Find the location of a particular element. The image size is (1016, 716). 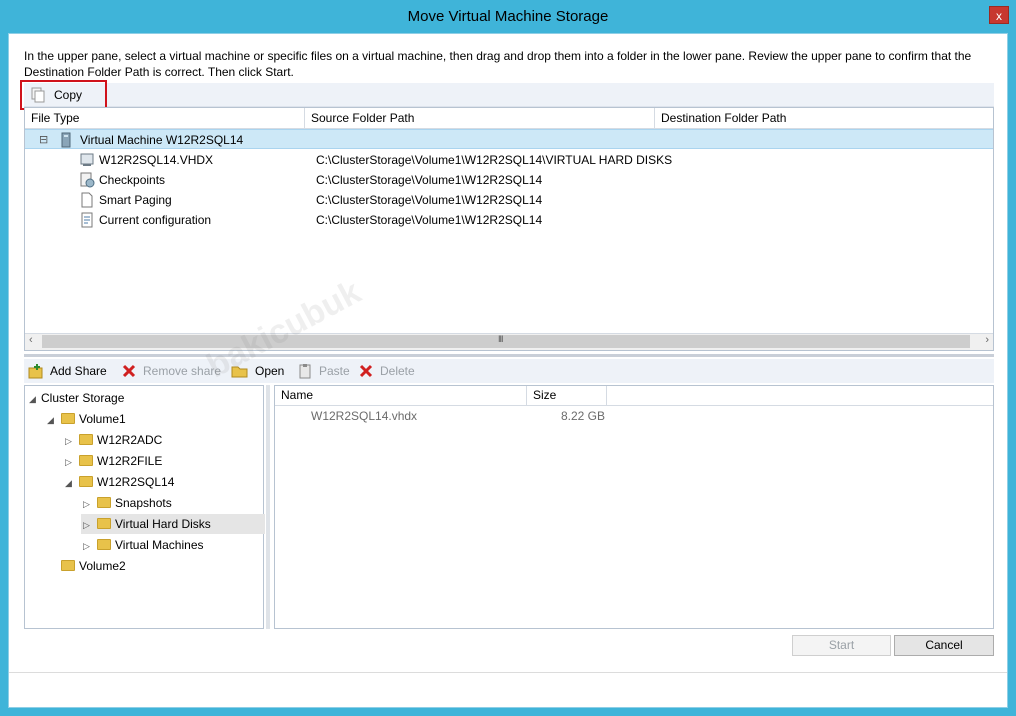

remove-share-button: Remove share is located at coordinates (171, 371).